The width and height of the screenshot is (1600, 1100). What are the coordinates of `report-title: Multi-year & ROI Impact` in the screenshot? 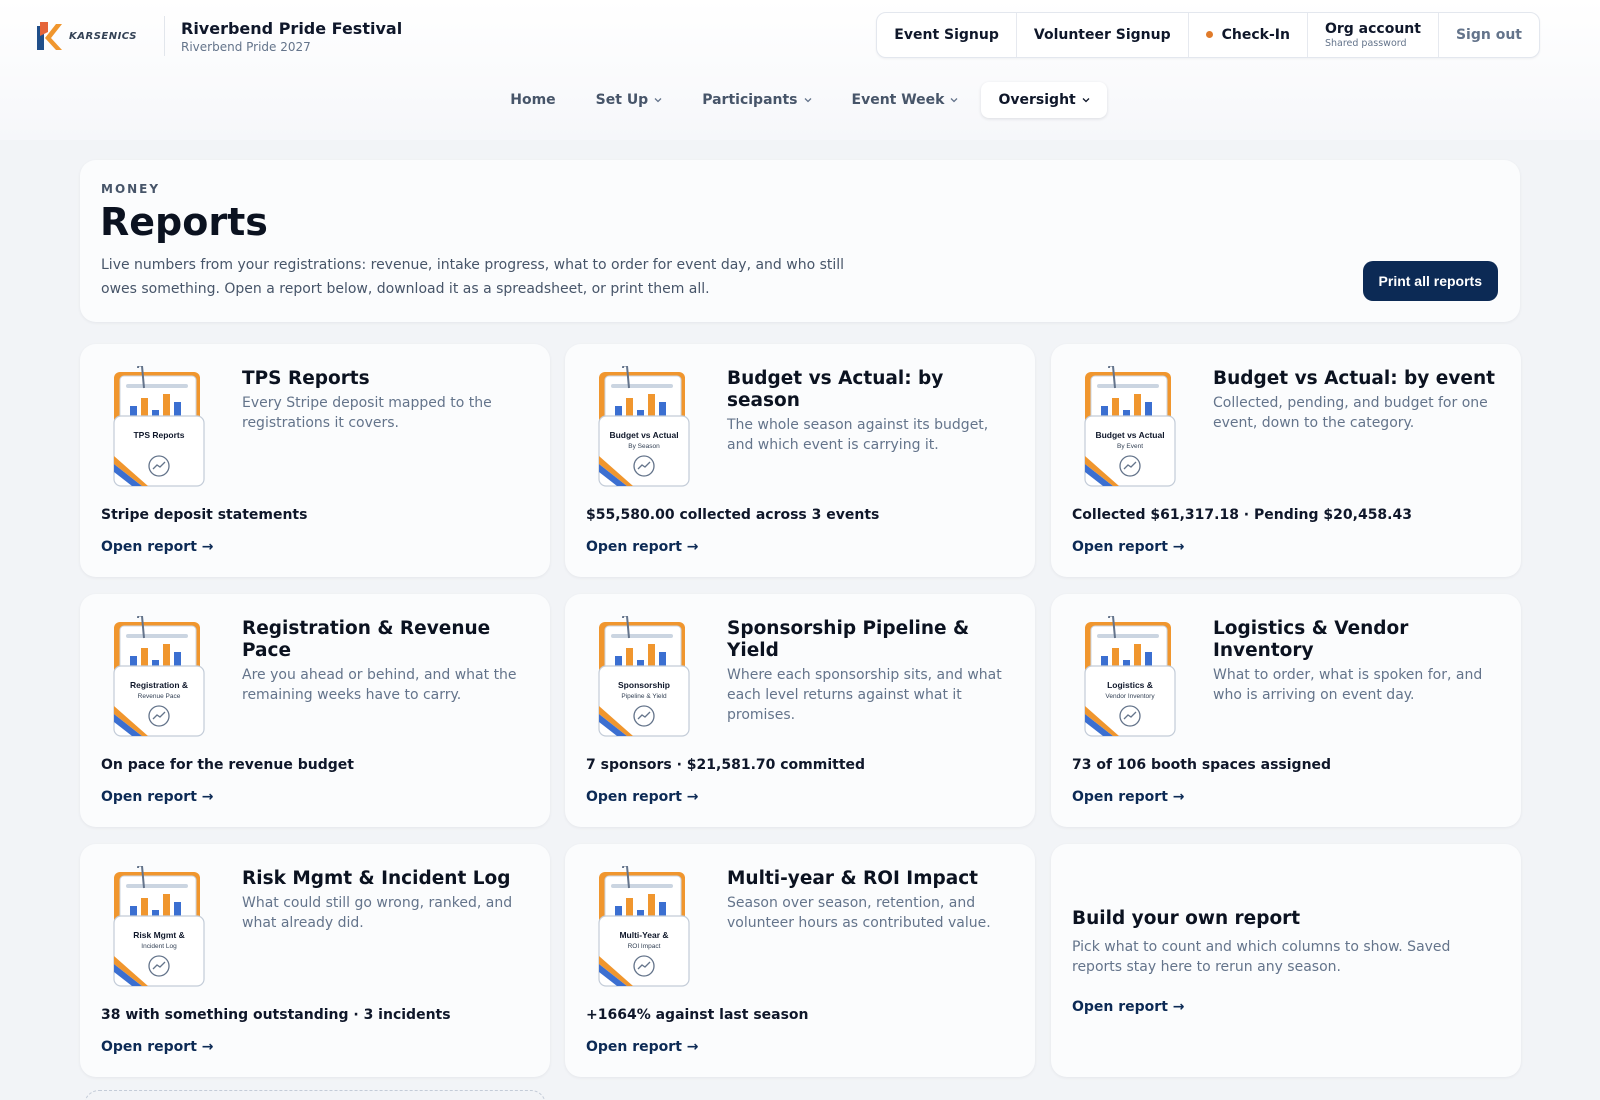 It's located at (853, 878).